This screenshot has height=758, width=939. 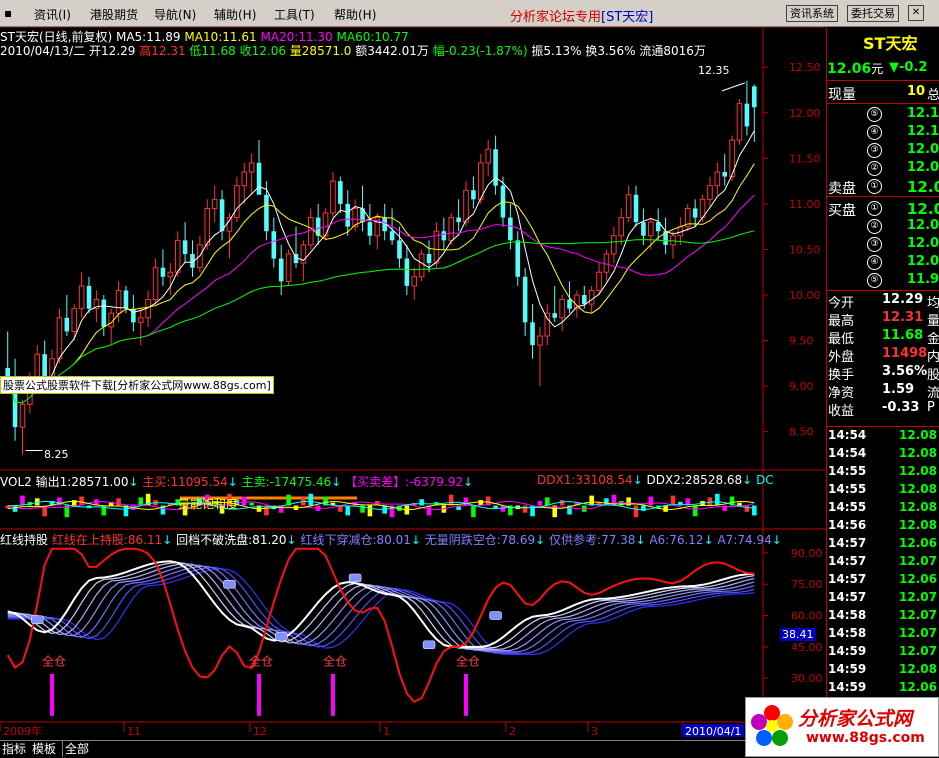 What do you see at coordinates (883, 93) in the screenshot?
I see `volume-row: 现量 10 总` at bounding box center [883, 93].